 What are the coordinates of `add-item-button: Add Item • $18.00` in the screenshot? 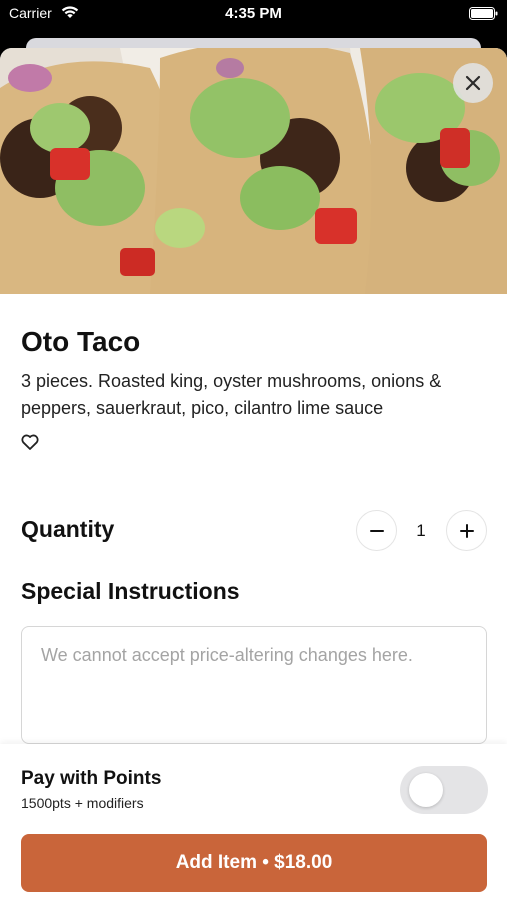 It's located at (254, 863).